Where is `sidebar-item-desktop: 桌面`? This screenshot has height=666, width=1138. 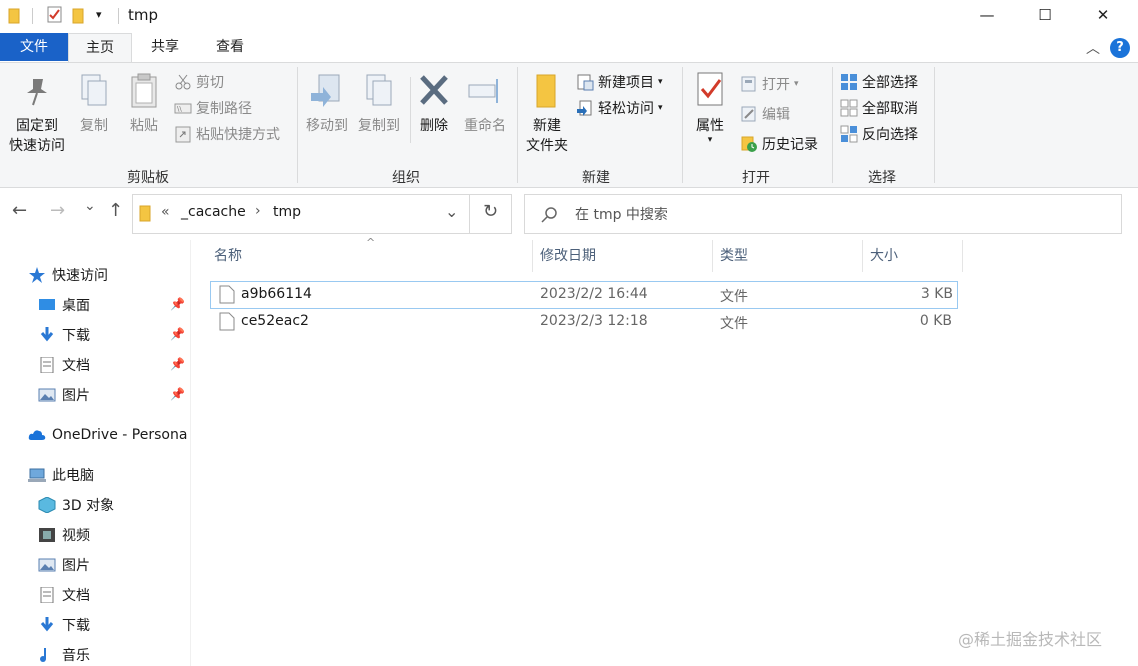
sidebar-item-desktop: 桌面 is located at coordinates (64, 305).